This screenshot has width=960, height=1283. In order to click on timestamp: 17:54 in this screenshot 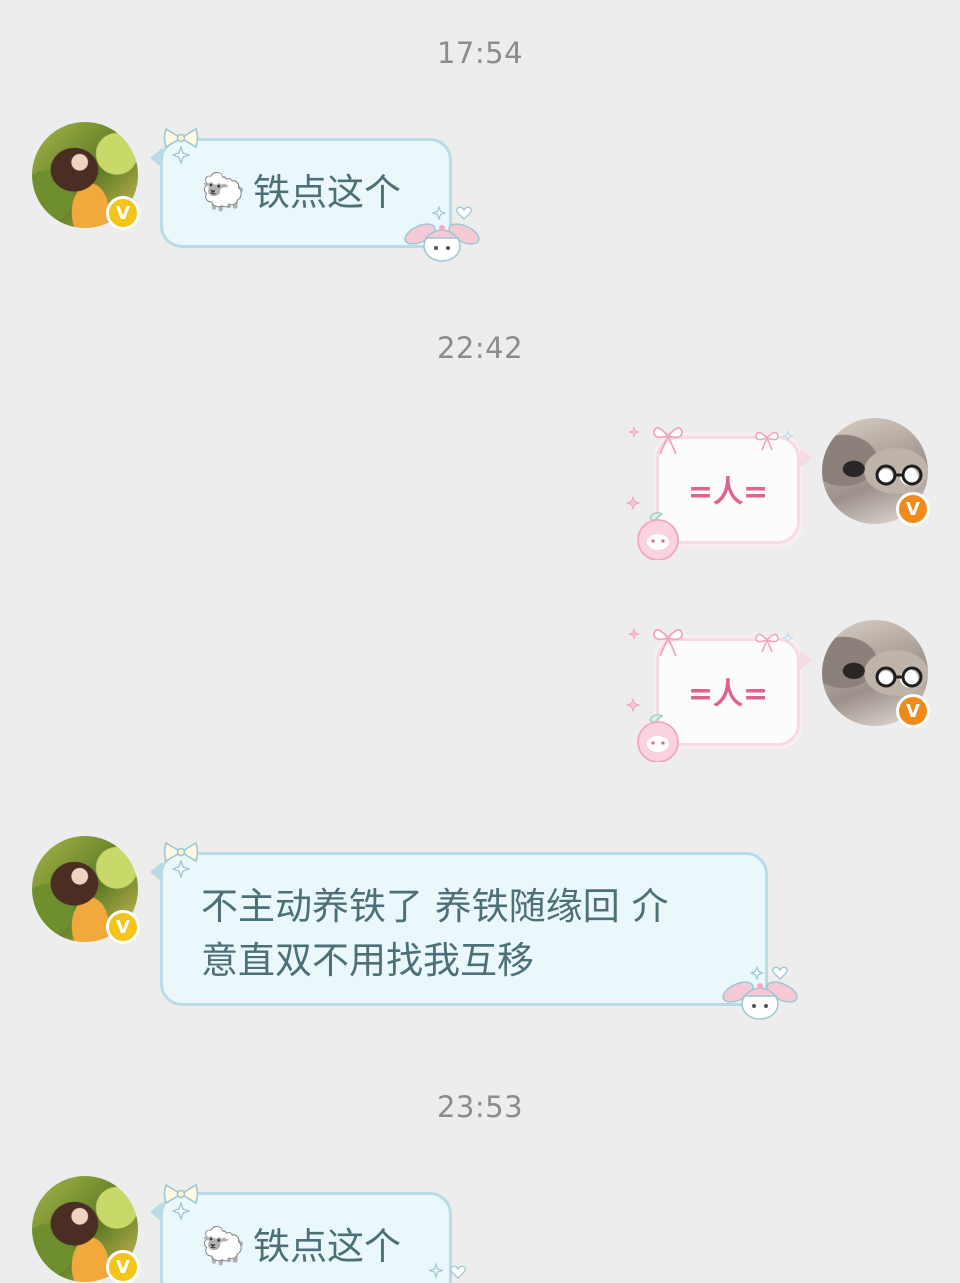, I will do `click(480, 53)`.